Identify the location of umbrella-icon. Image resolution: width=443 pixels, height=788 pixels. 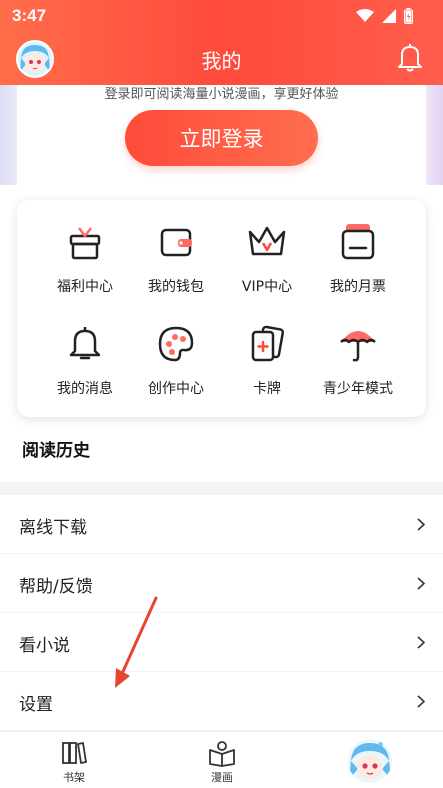
(358, 346).